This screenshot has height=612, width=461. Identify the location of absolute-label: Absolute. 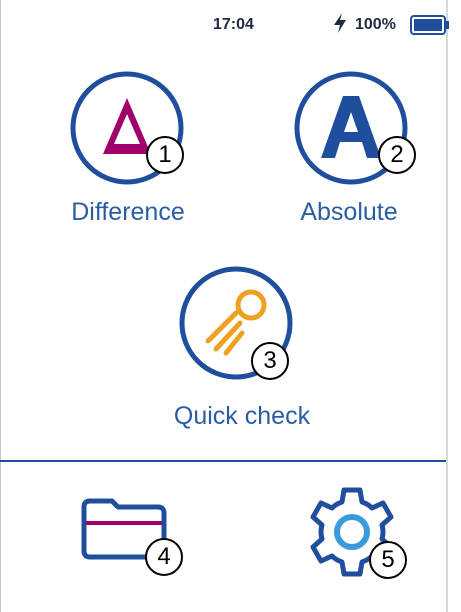
(349, 212).